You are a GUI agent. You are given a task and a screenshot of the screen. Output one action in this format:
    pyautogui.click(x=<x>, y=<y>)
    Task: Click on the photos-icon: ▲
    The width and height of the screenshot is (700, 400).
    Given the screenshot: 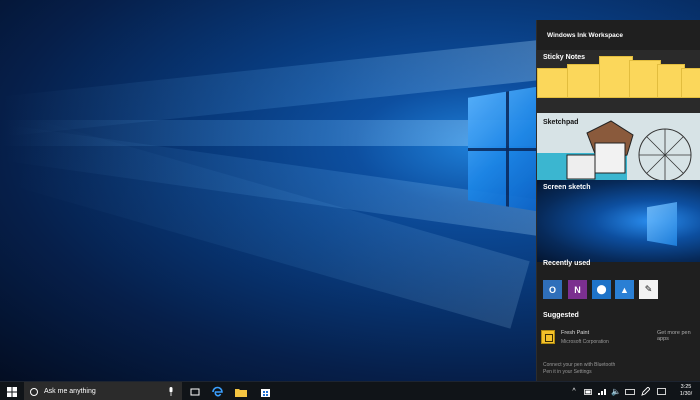 What is the action you would take?
    pyautogui.click(x=624, y=289)
    